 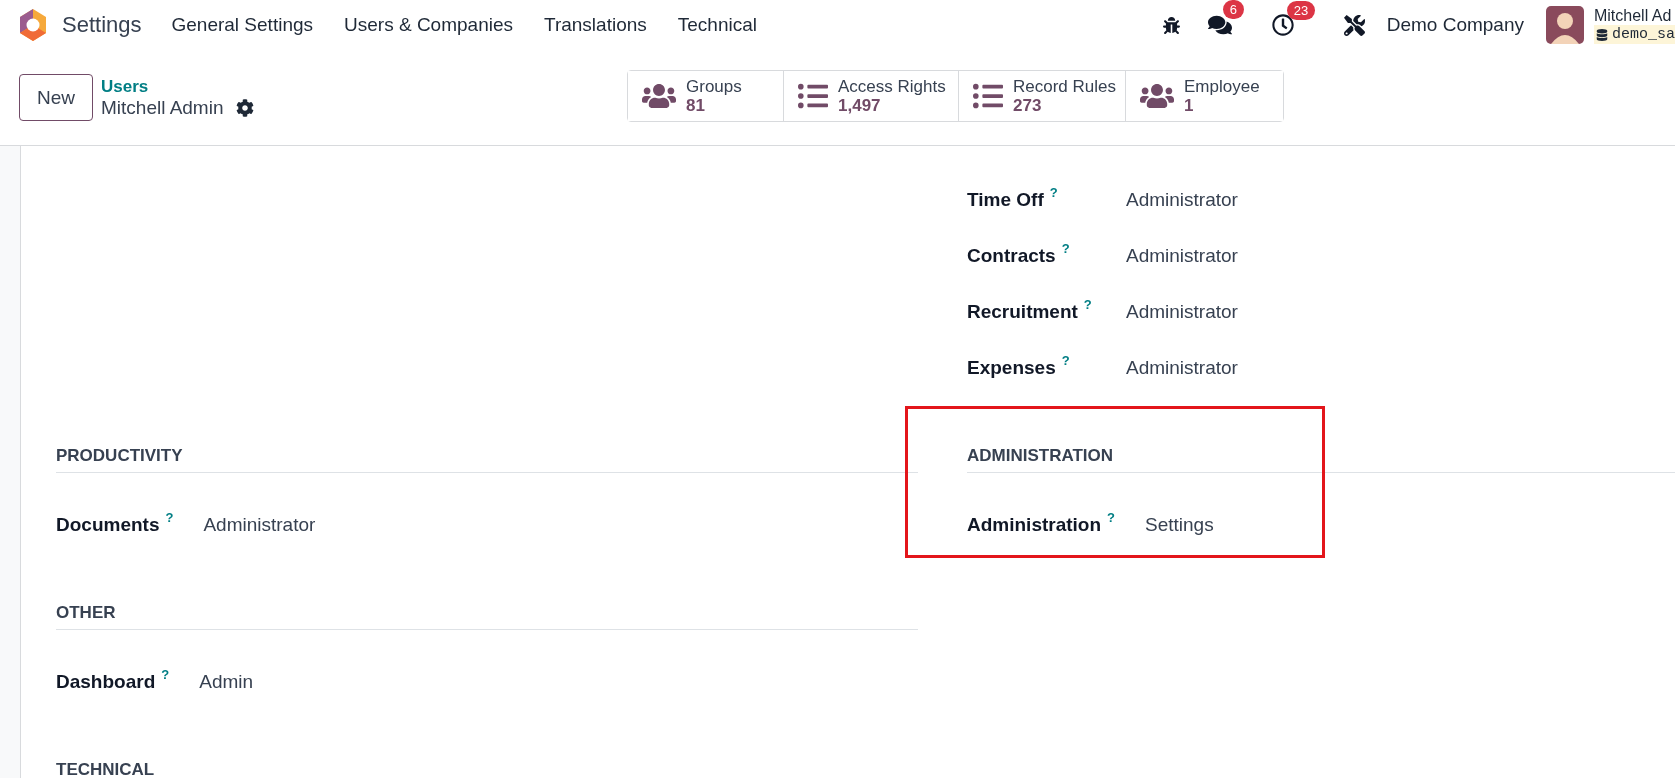 I want to click on database-name: demo_sa, so click(x=1634, y=34).